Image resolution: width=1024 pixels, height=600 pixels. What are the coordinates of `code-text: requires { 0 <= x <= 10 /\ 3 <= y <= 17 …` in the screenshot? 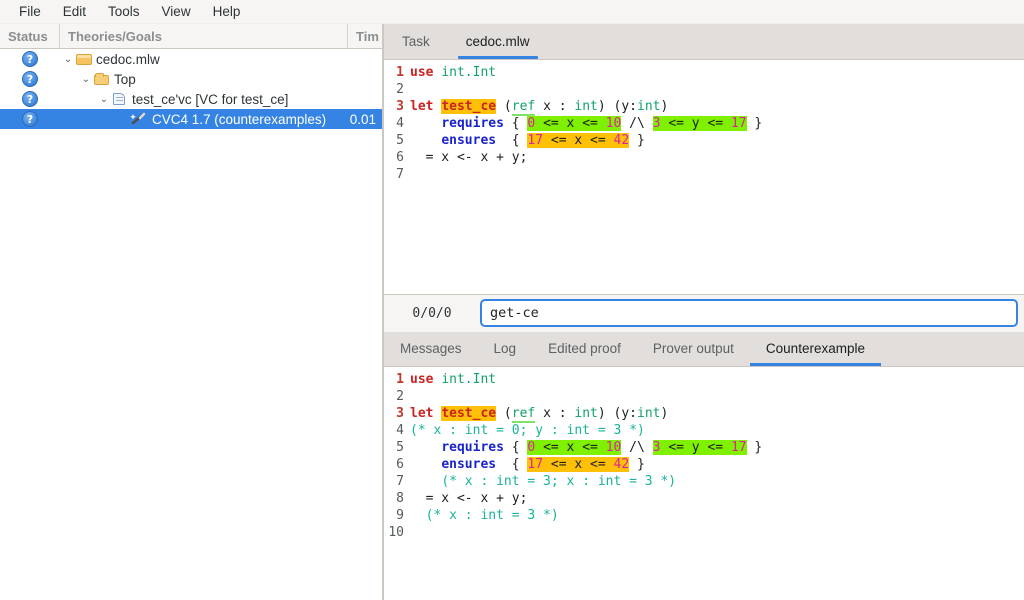 It's located at (717, 123).